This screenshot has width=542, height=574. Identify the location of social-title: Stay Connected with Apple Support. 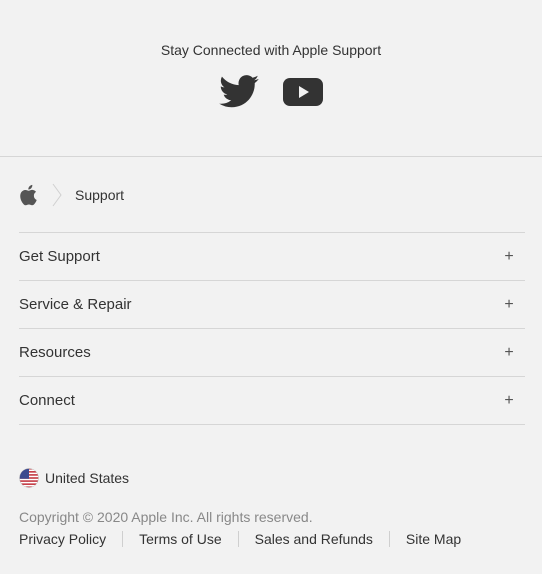
(271, 50).